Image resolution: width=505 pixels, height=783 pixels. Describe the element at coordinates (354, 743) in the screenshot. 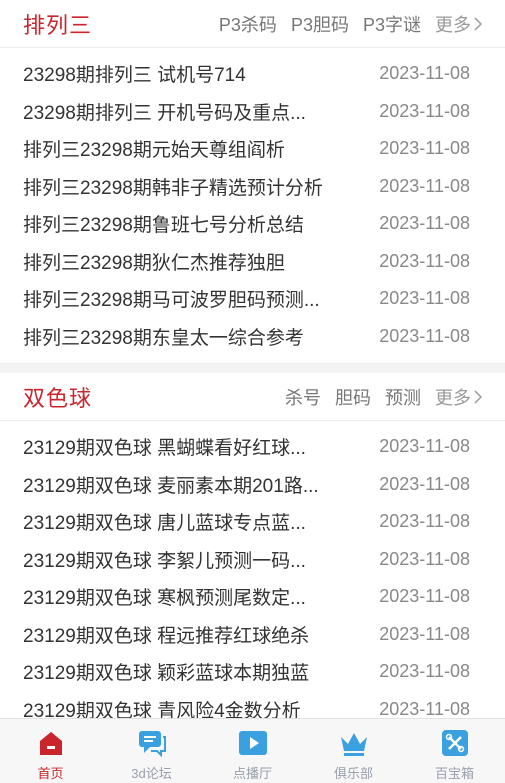

I see `crown-icon` at that location.